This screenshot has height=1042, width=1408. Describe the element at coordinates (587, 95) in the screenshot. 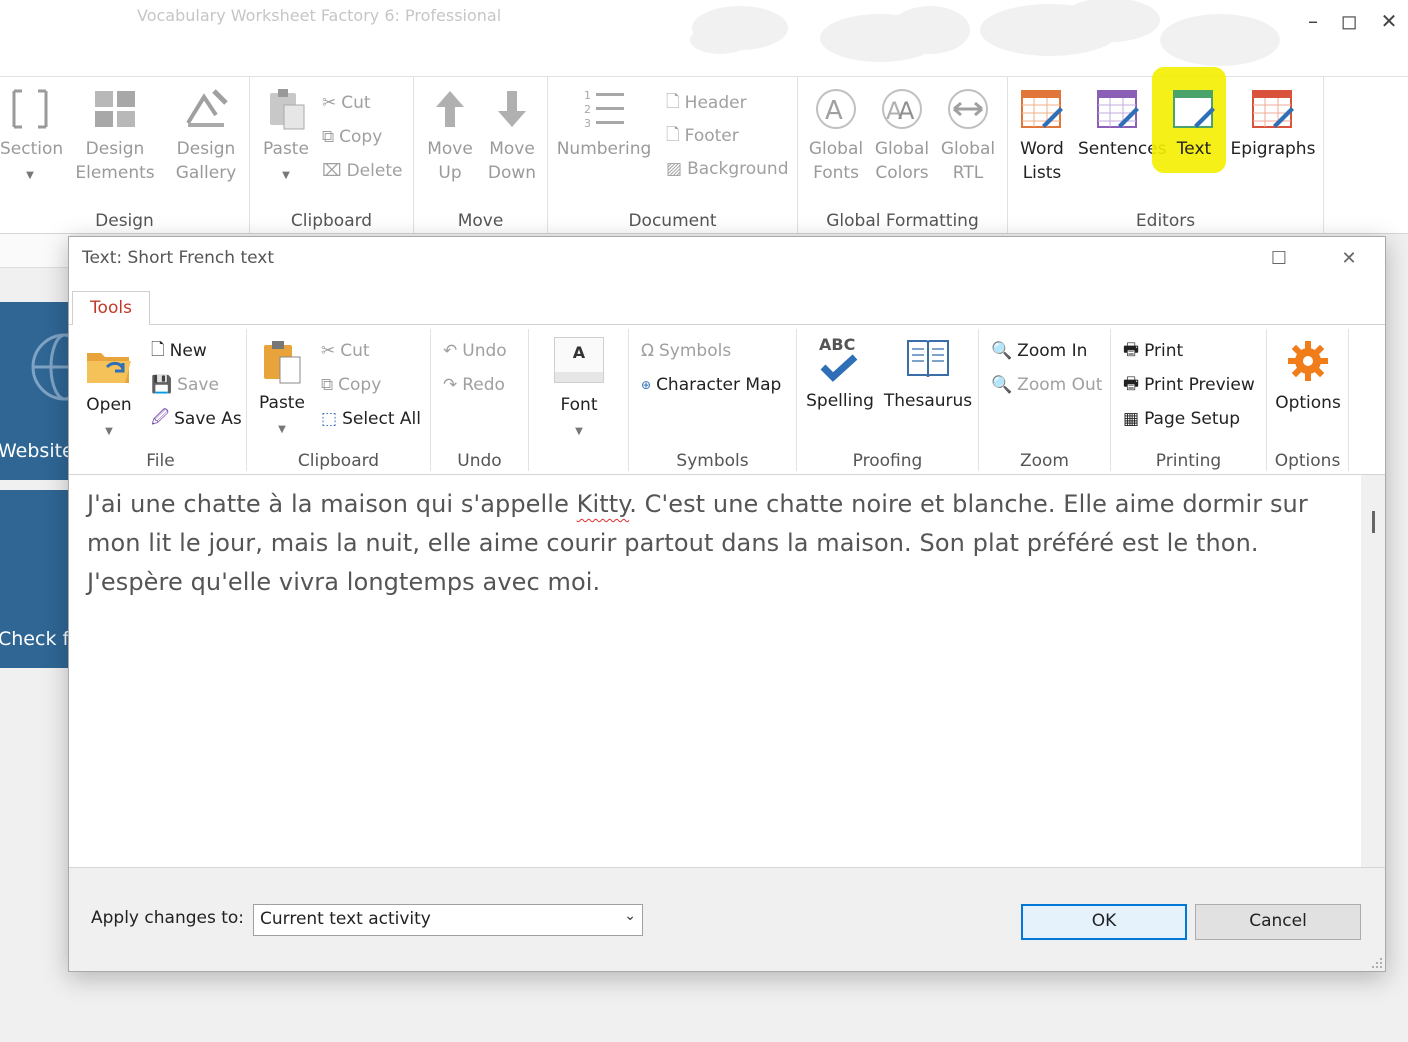

I see `svg-text: 1` at that location.